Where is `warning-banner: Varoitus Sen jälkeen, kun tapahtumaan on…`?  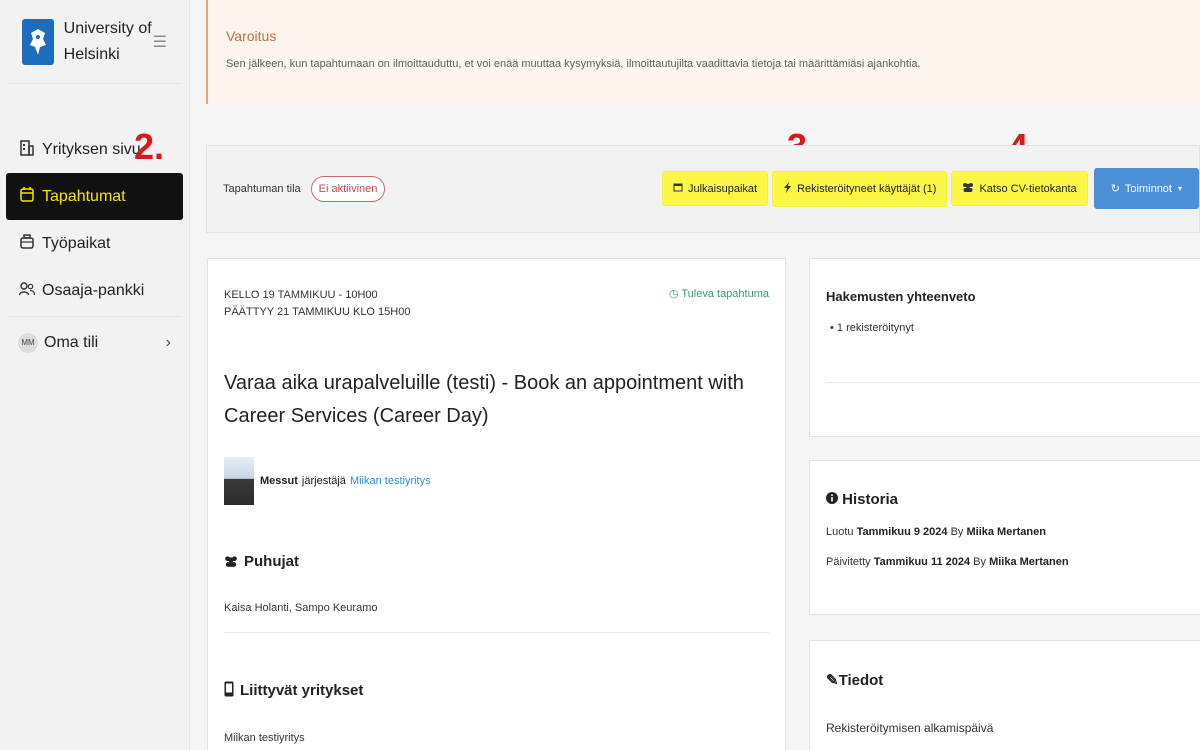 warning-banner: Varoitus Sen jälkeen, kun tapahtumaan on… is located at coordinates (703, 52).